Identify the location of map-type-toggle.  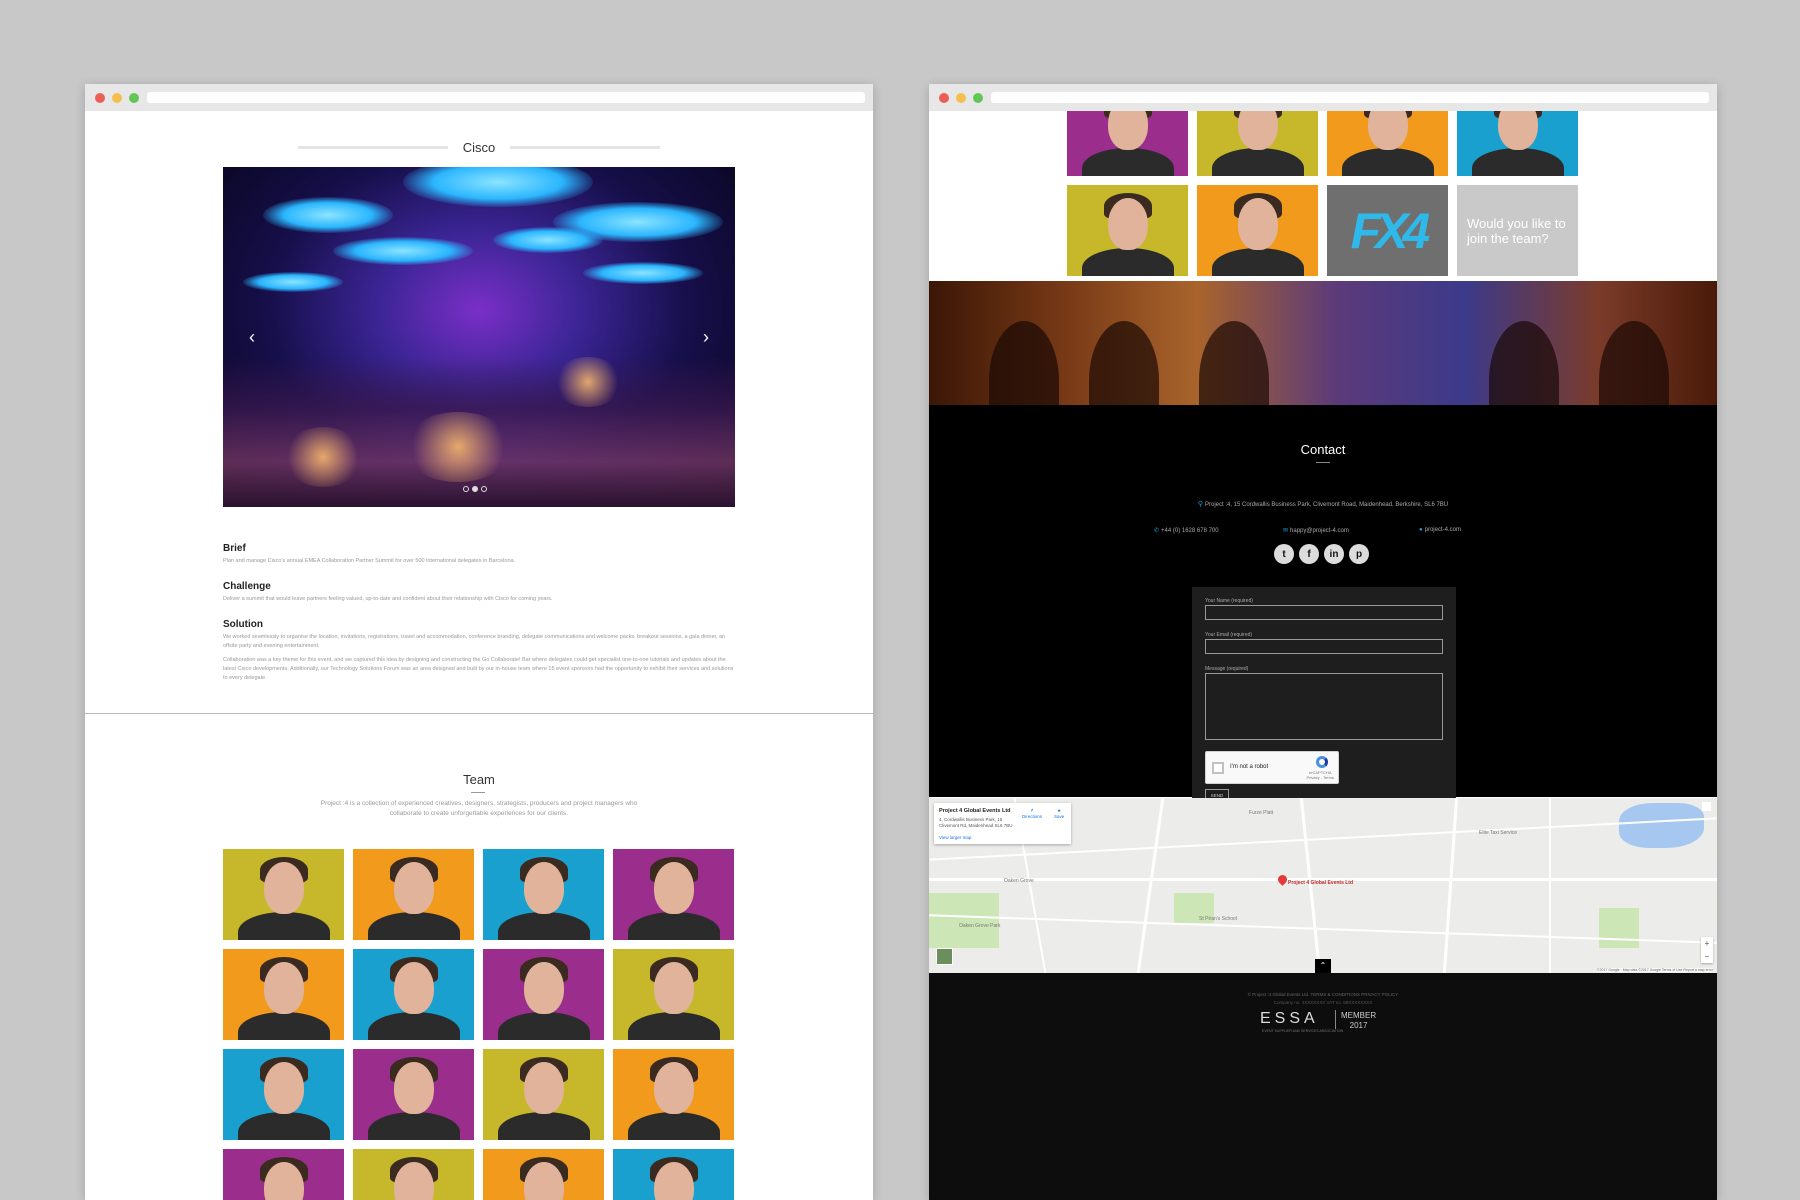
(944, 956).